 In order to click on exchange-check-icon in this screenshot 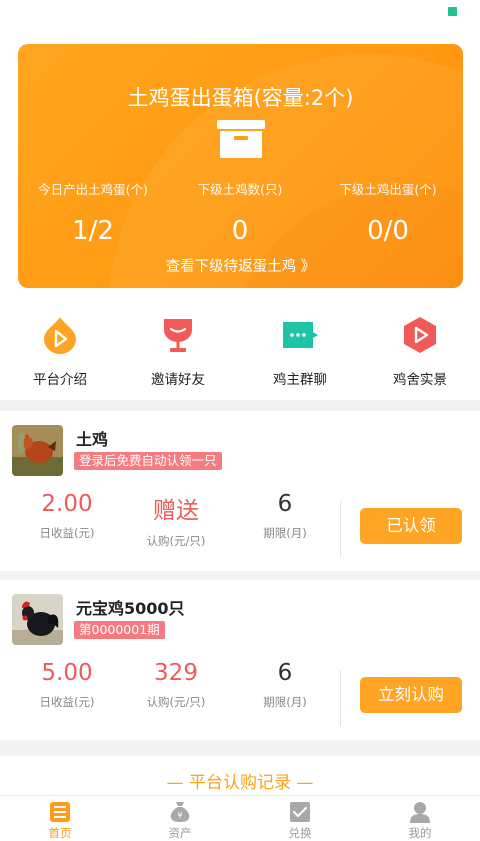, I will do `click(300, 812)`.